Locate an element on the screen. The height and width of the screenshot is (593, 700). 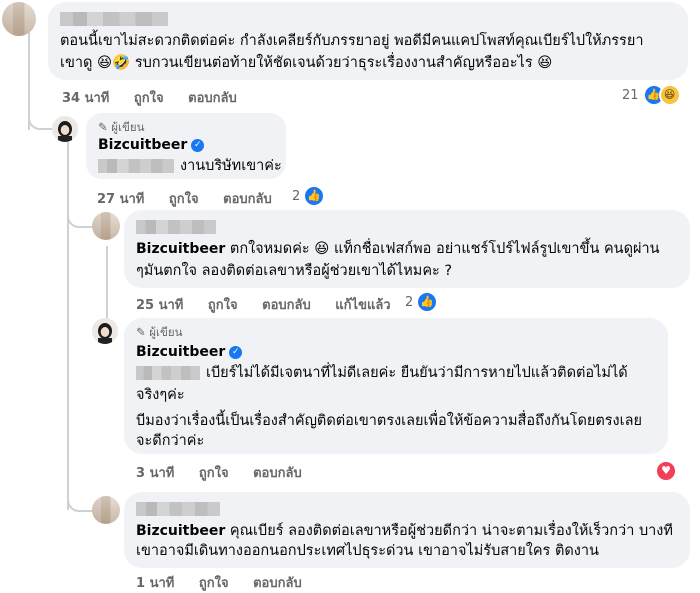
reaction-count: 21 is located at coordinates (630, 95).